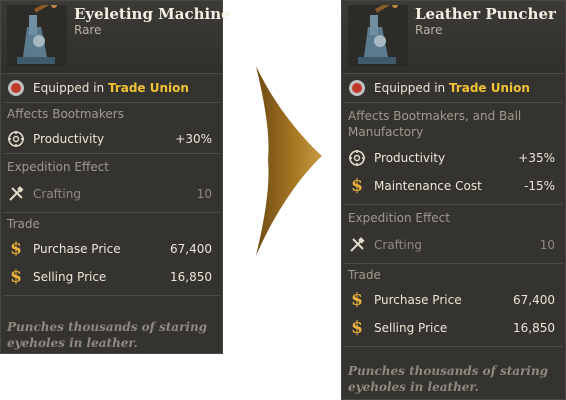  I want to click on stat-row-maintenance: $ Maintenance Cost -15%, so click(453, 186).